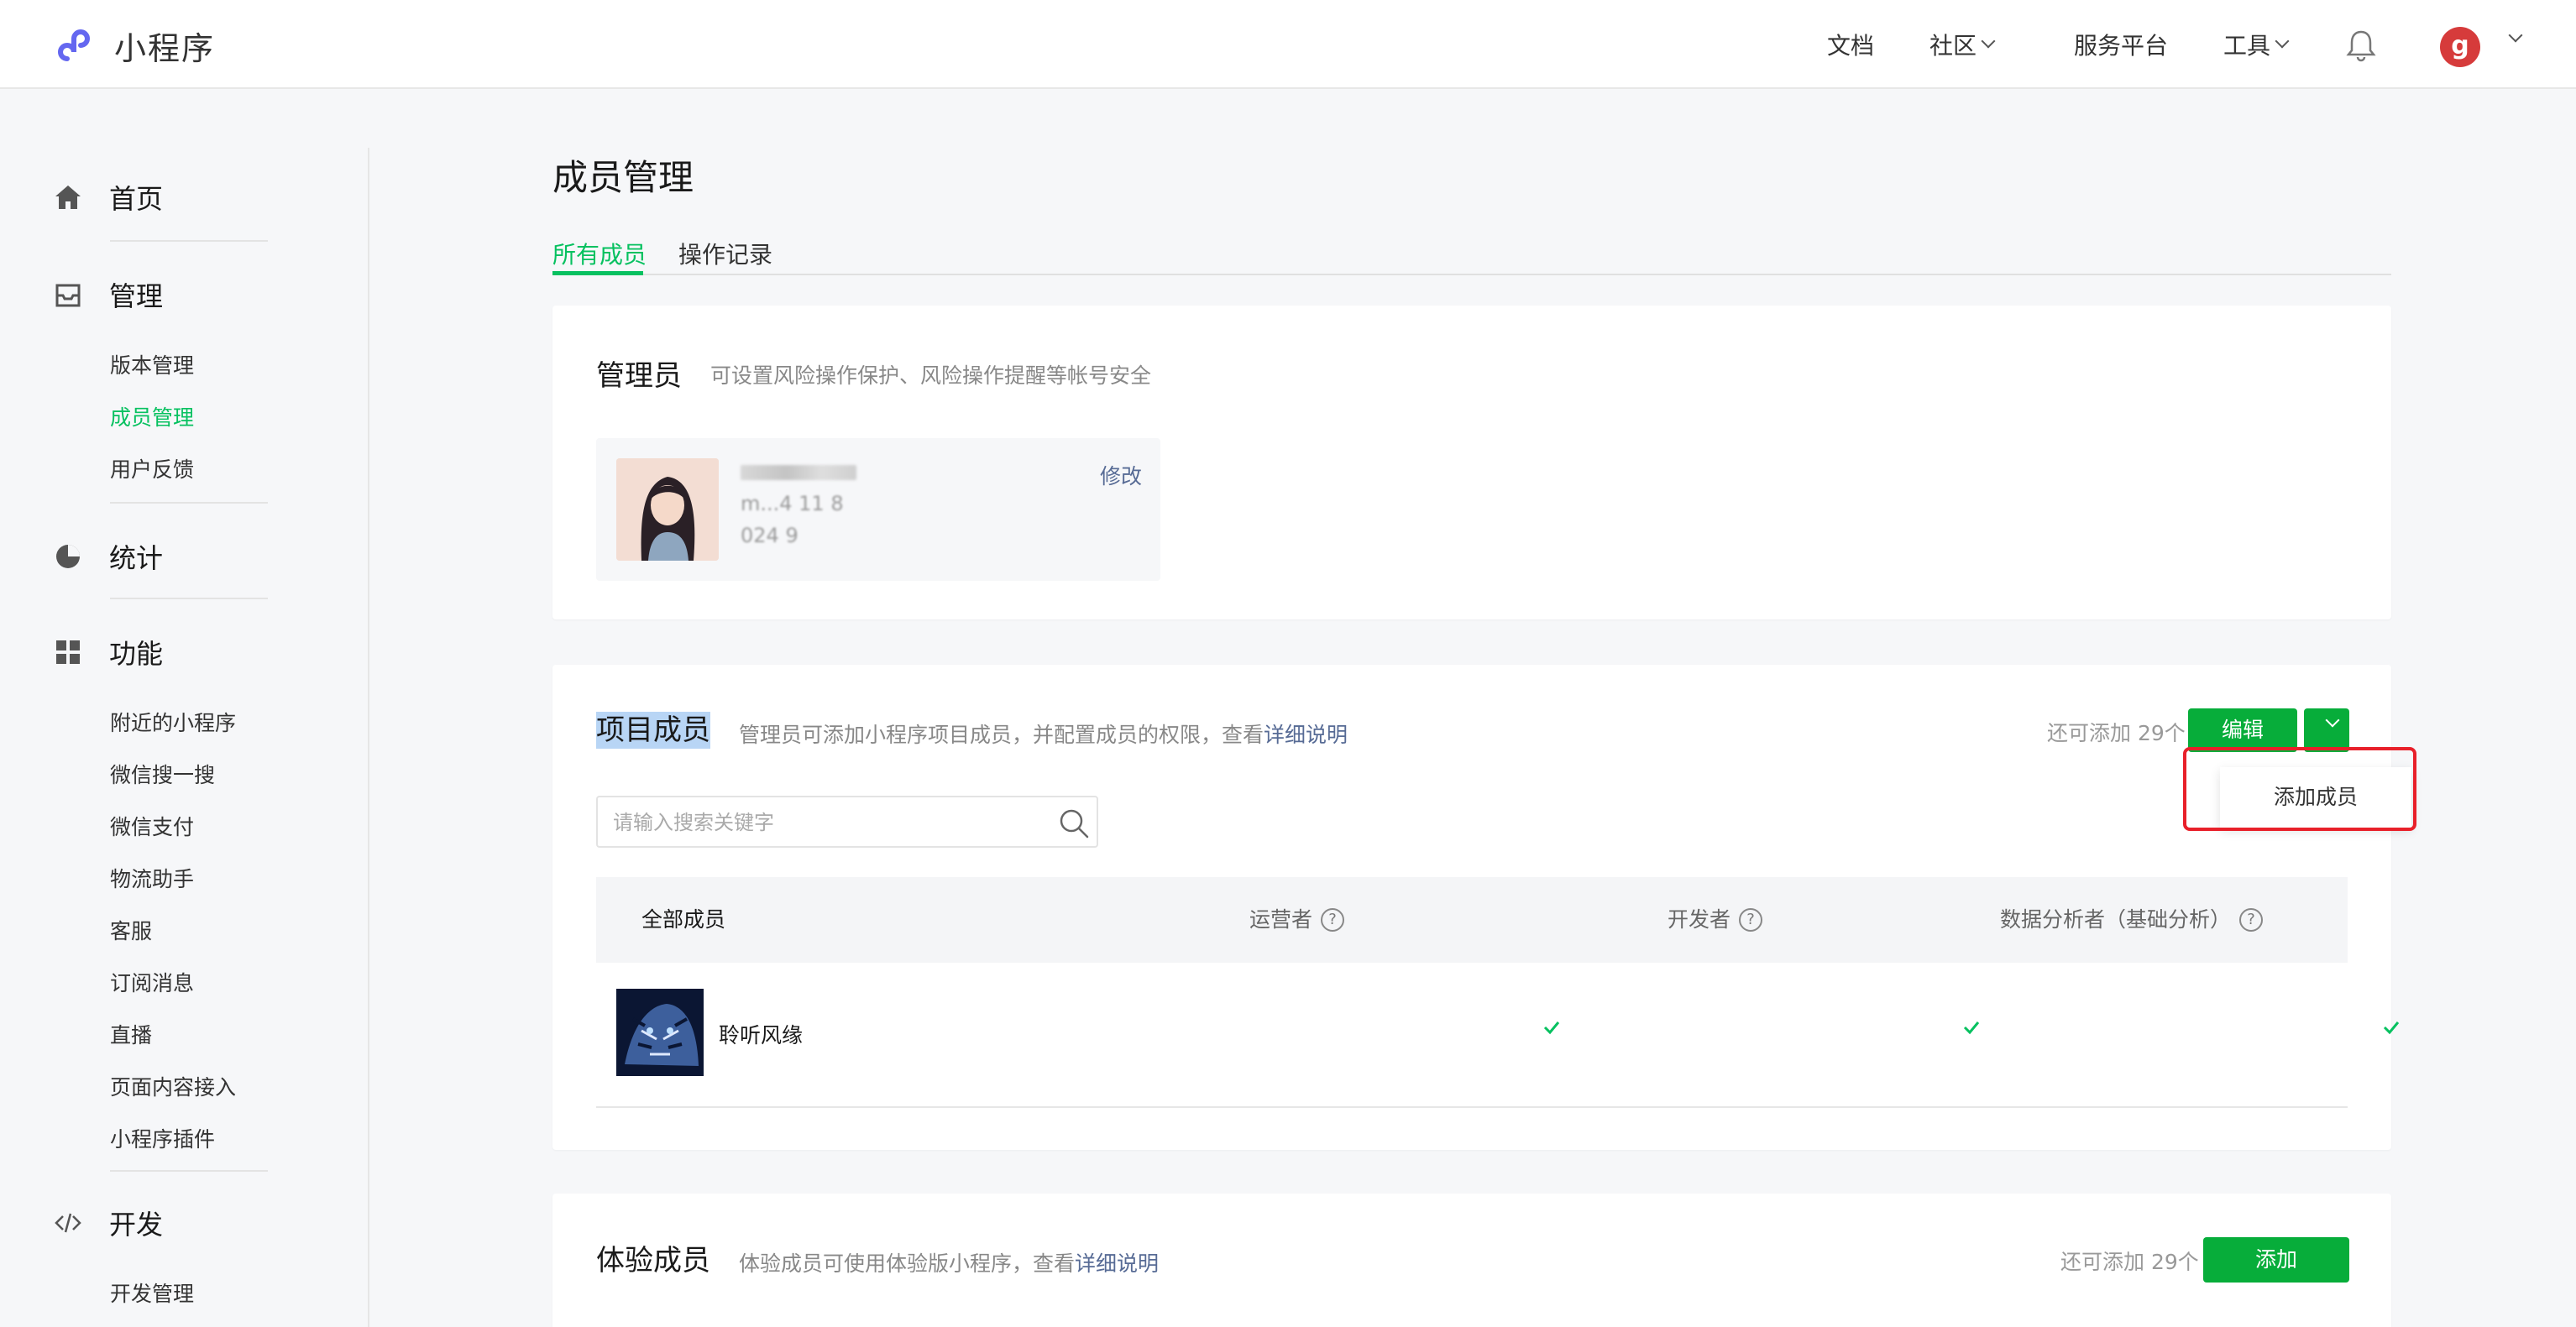 Image resolution: width=2576 pixels, height=1327 pixels. What do you see at coordinates (1472, 1107) in the screenshot?
I see `row-divider` at bounding box center [1472, 1107].